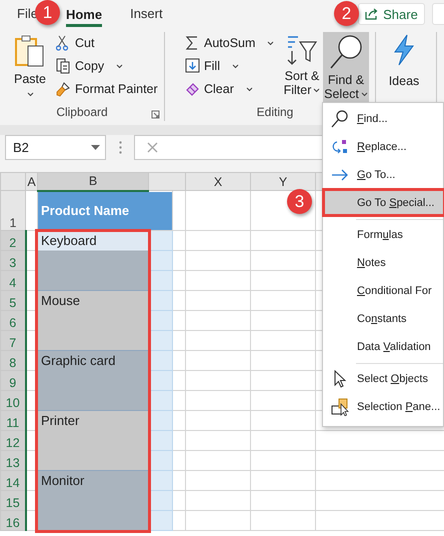 This screenshot has height=536, width=444. I want to click on scissors-icon, so click(63, 43).